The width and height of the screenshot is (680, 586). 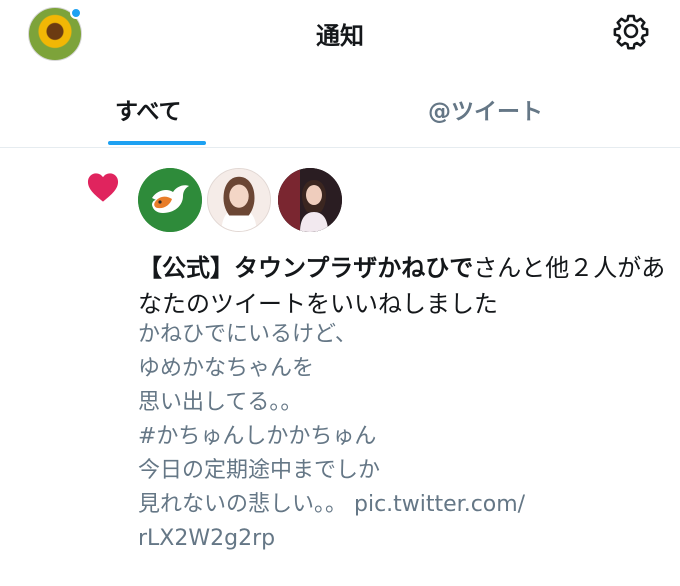 What do you see at coordinates (157, 143) in the screenshot?
I see `selected-tab-indicator` at bounding box center [157, 143].